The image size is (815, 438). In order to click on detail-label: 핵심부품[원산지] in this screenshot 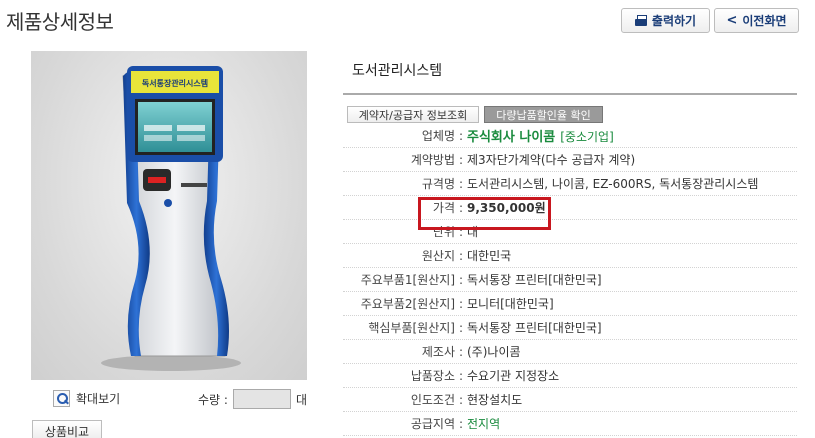, I will do `click(411, 328)`.